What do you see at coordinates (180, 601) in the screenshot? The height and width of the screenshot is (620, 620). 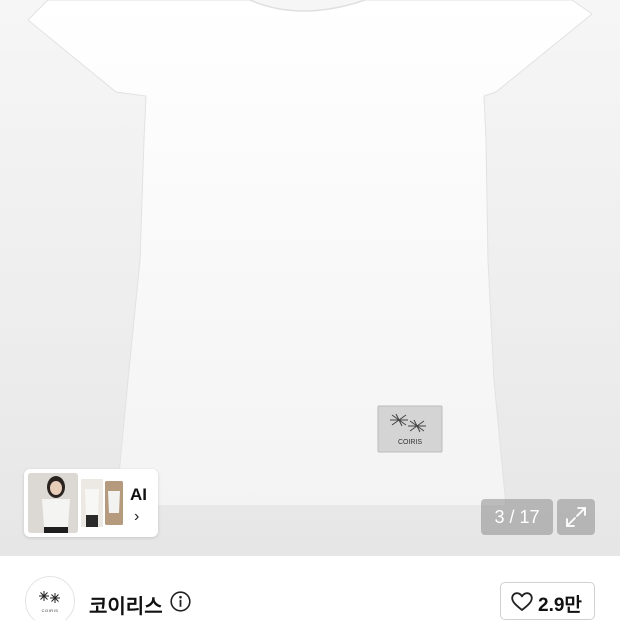 I see `info-icon` at bounding box center [180, 601].